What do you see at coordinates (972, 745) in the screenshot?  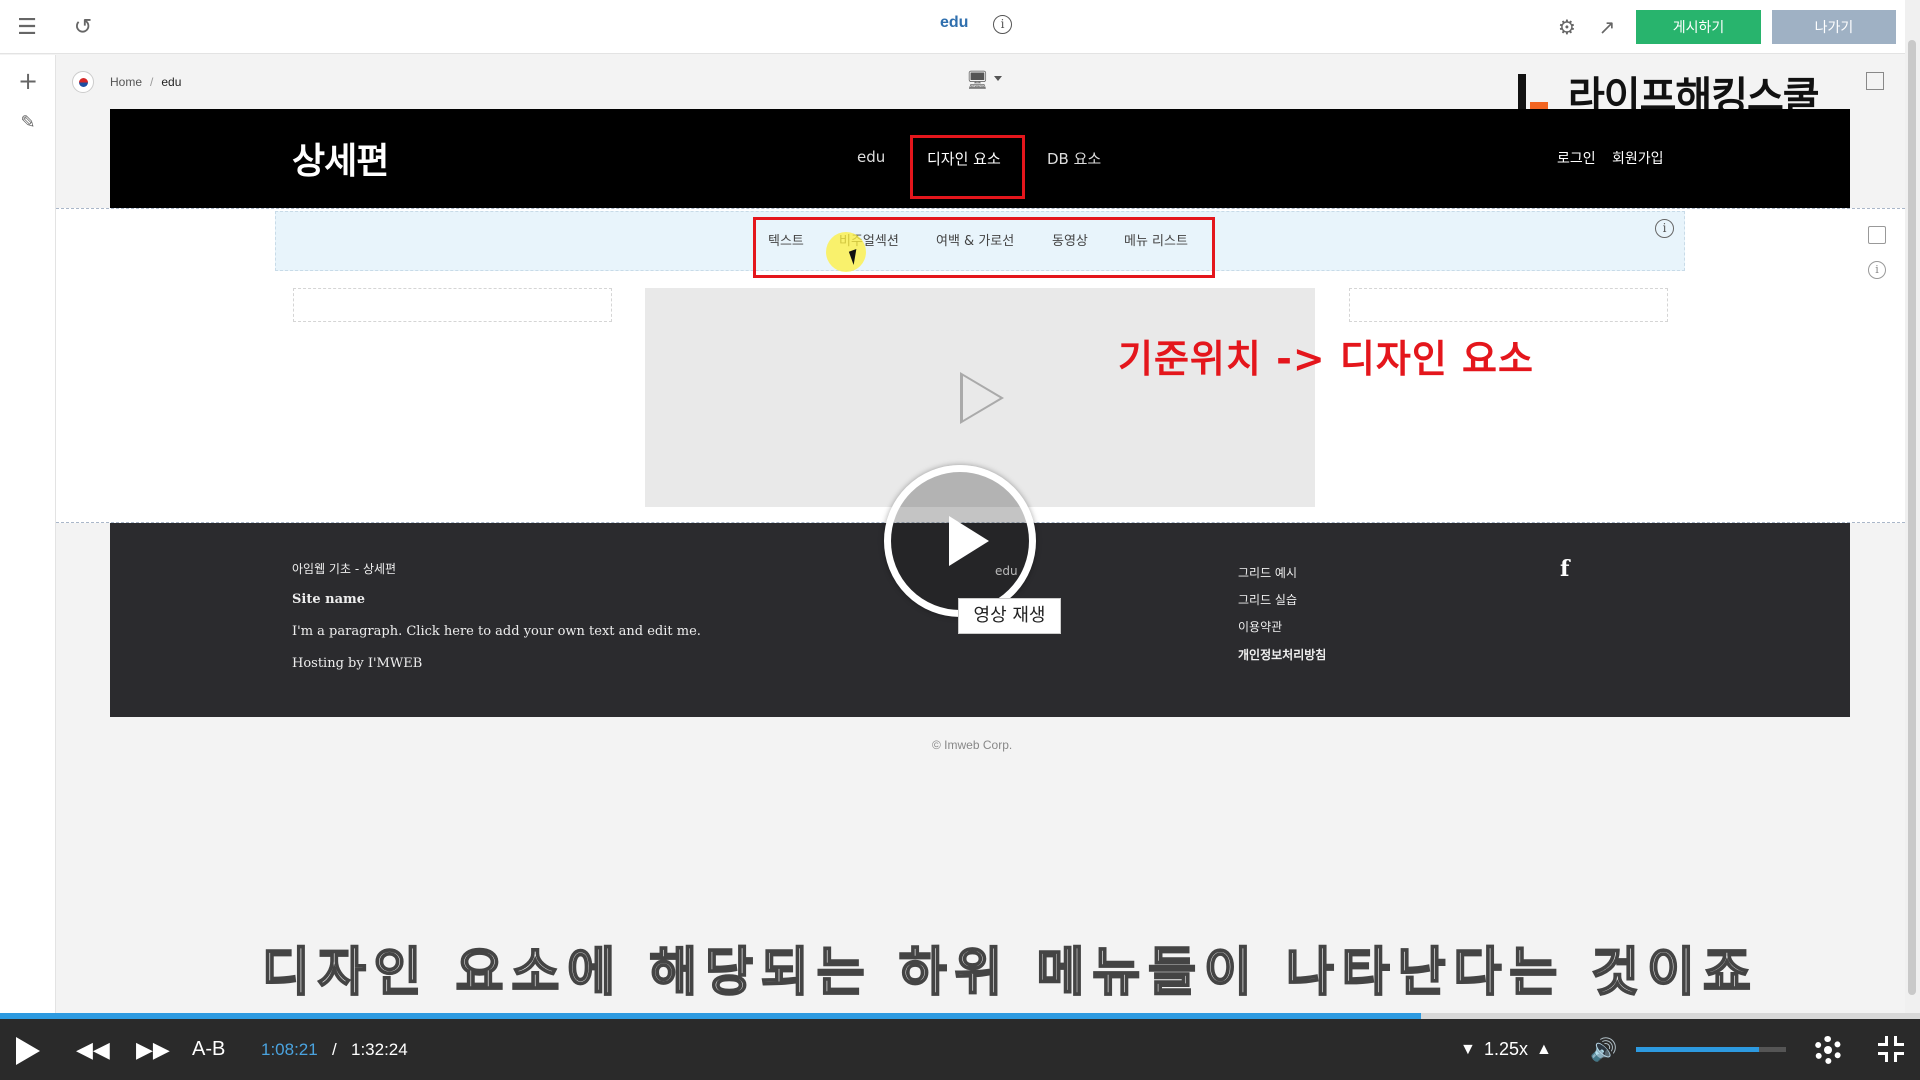 I see `copyright-text: © Imweb Corp.` at bounding box center [972, 745].